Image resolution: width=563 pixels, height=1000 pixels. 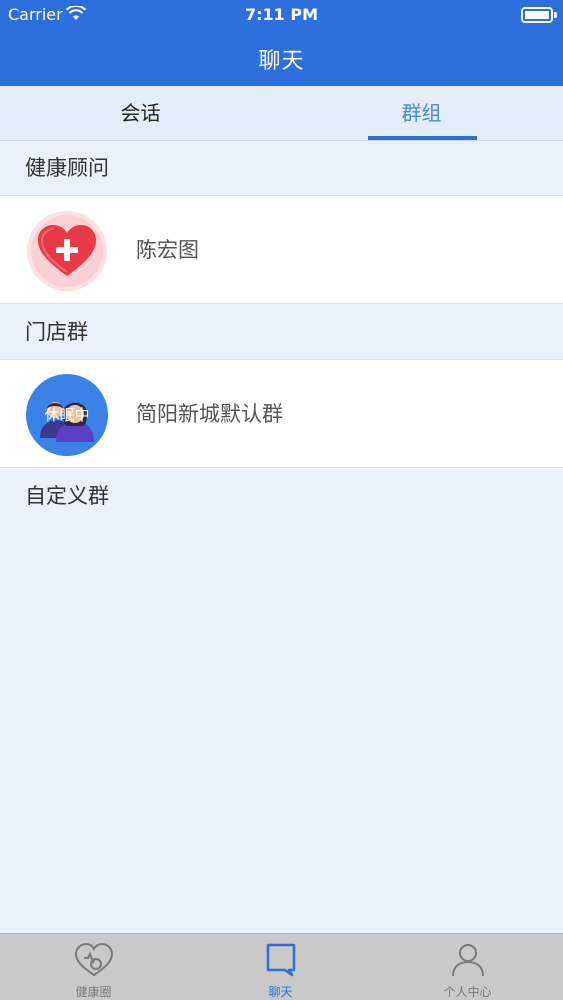 I want to click on battery-icon, so click(x=539, y=15).